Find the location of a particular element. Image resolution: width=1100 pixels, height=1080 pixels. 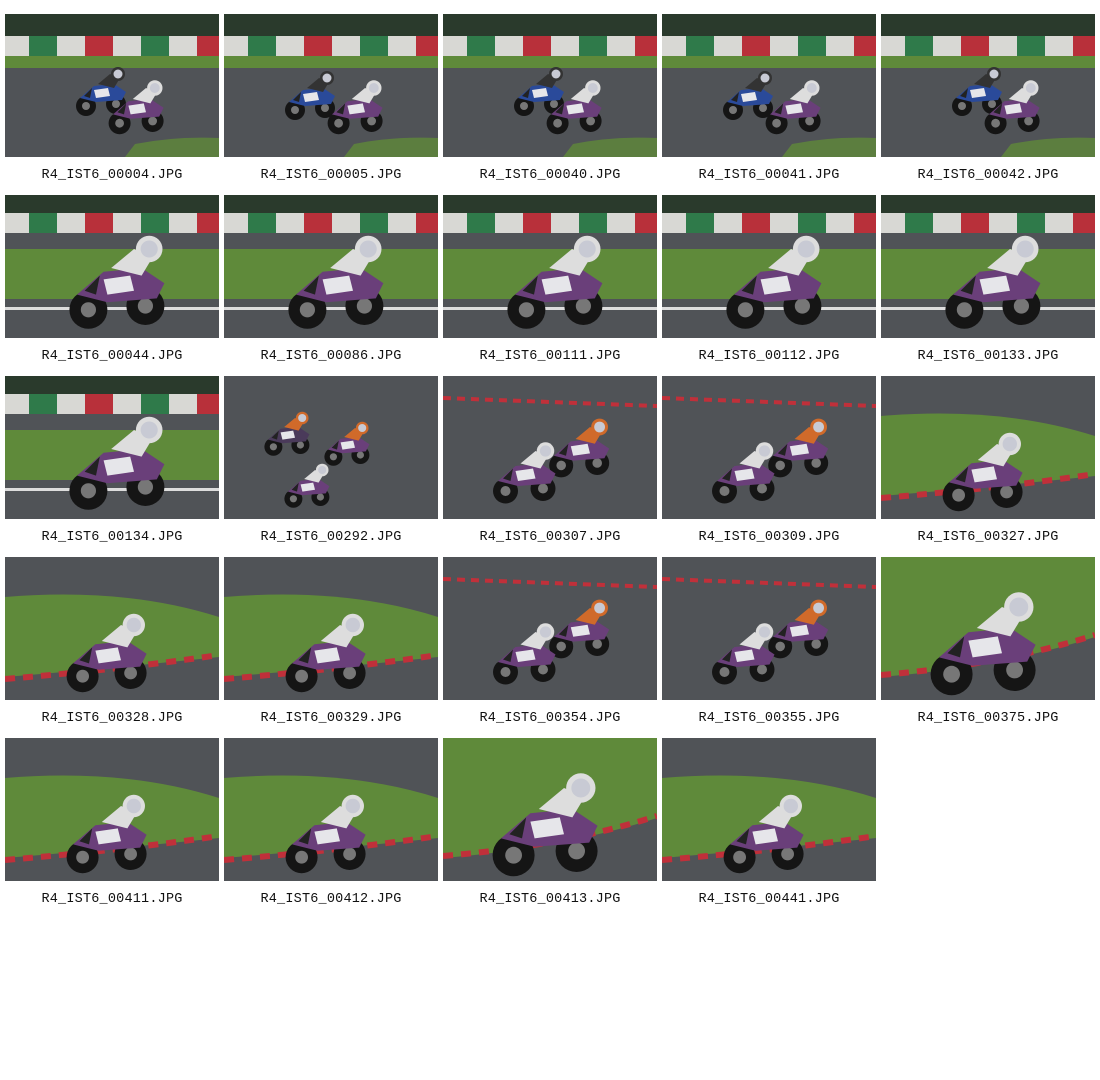

photo-filename: R4_IST6_00044.JPG is located at coordinates (112, 356).